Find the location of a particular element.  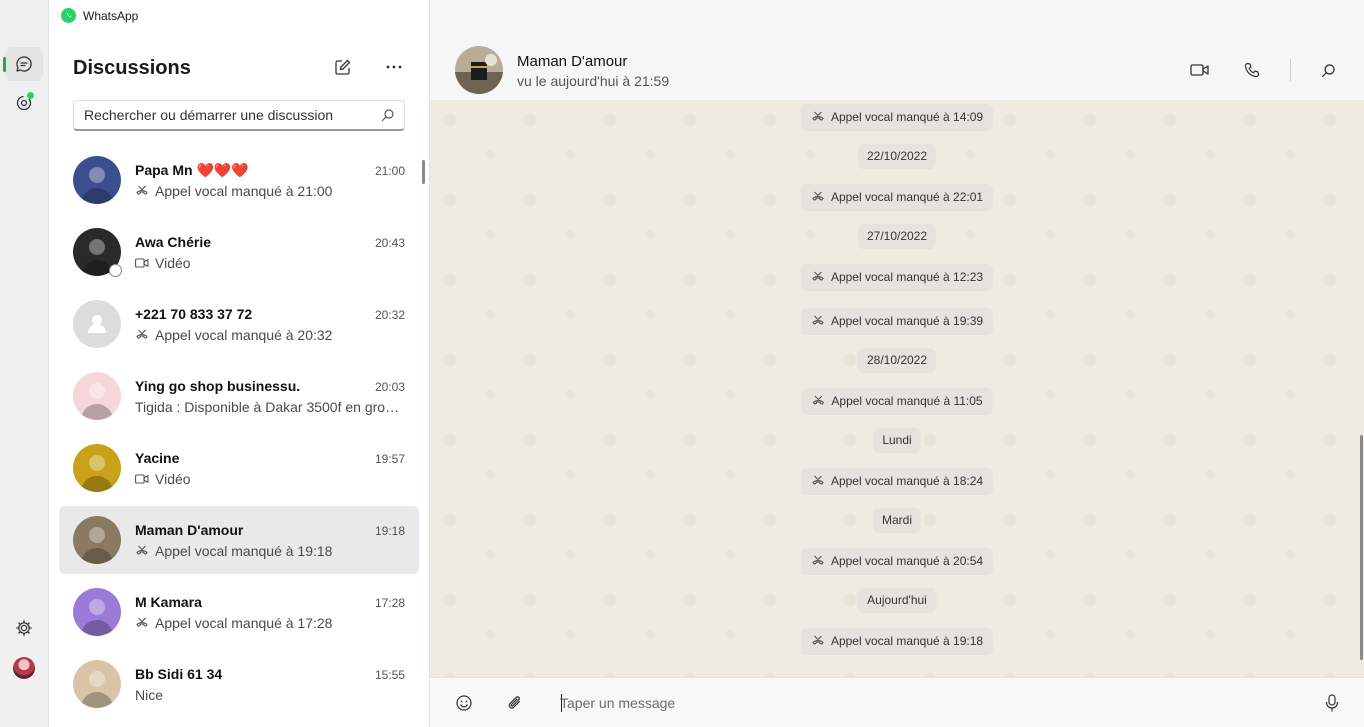

chat-name: M Kamara is located at coordinates (168, 602).